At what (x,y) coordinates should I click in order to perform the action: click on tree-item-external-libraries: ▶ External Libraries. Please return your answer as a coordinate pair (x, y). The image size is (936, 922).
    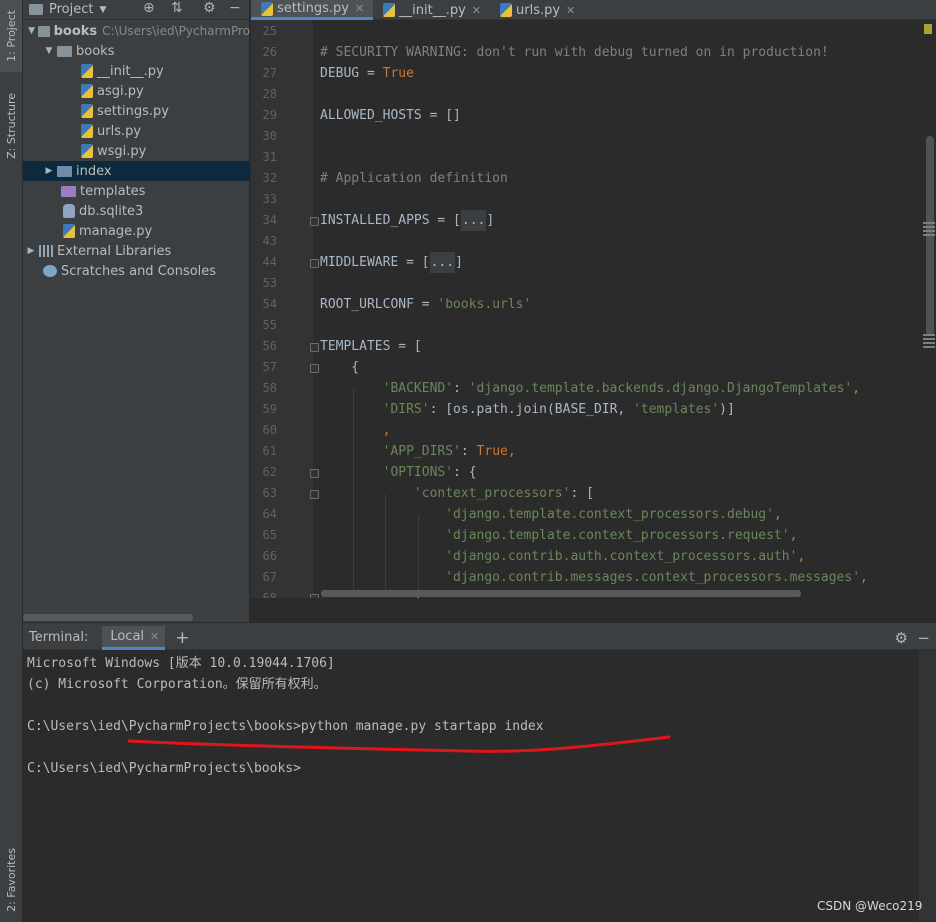
    Looking at the image, I should click on (136, 251).